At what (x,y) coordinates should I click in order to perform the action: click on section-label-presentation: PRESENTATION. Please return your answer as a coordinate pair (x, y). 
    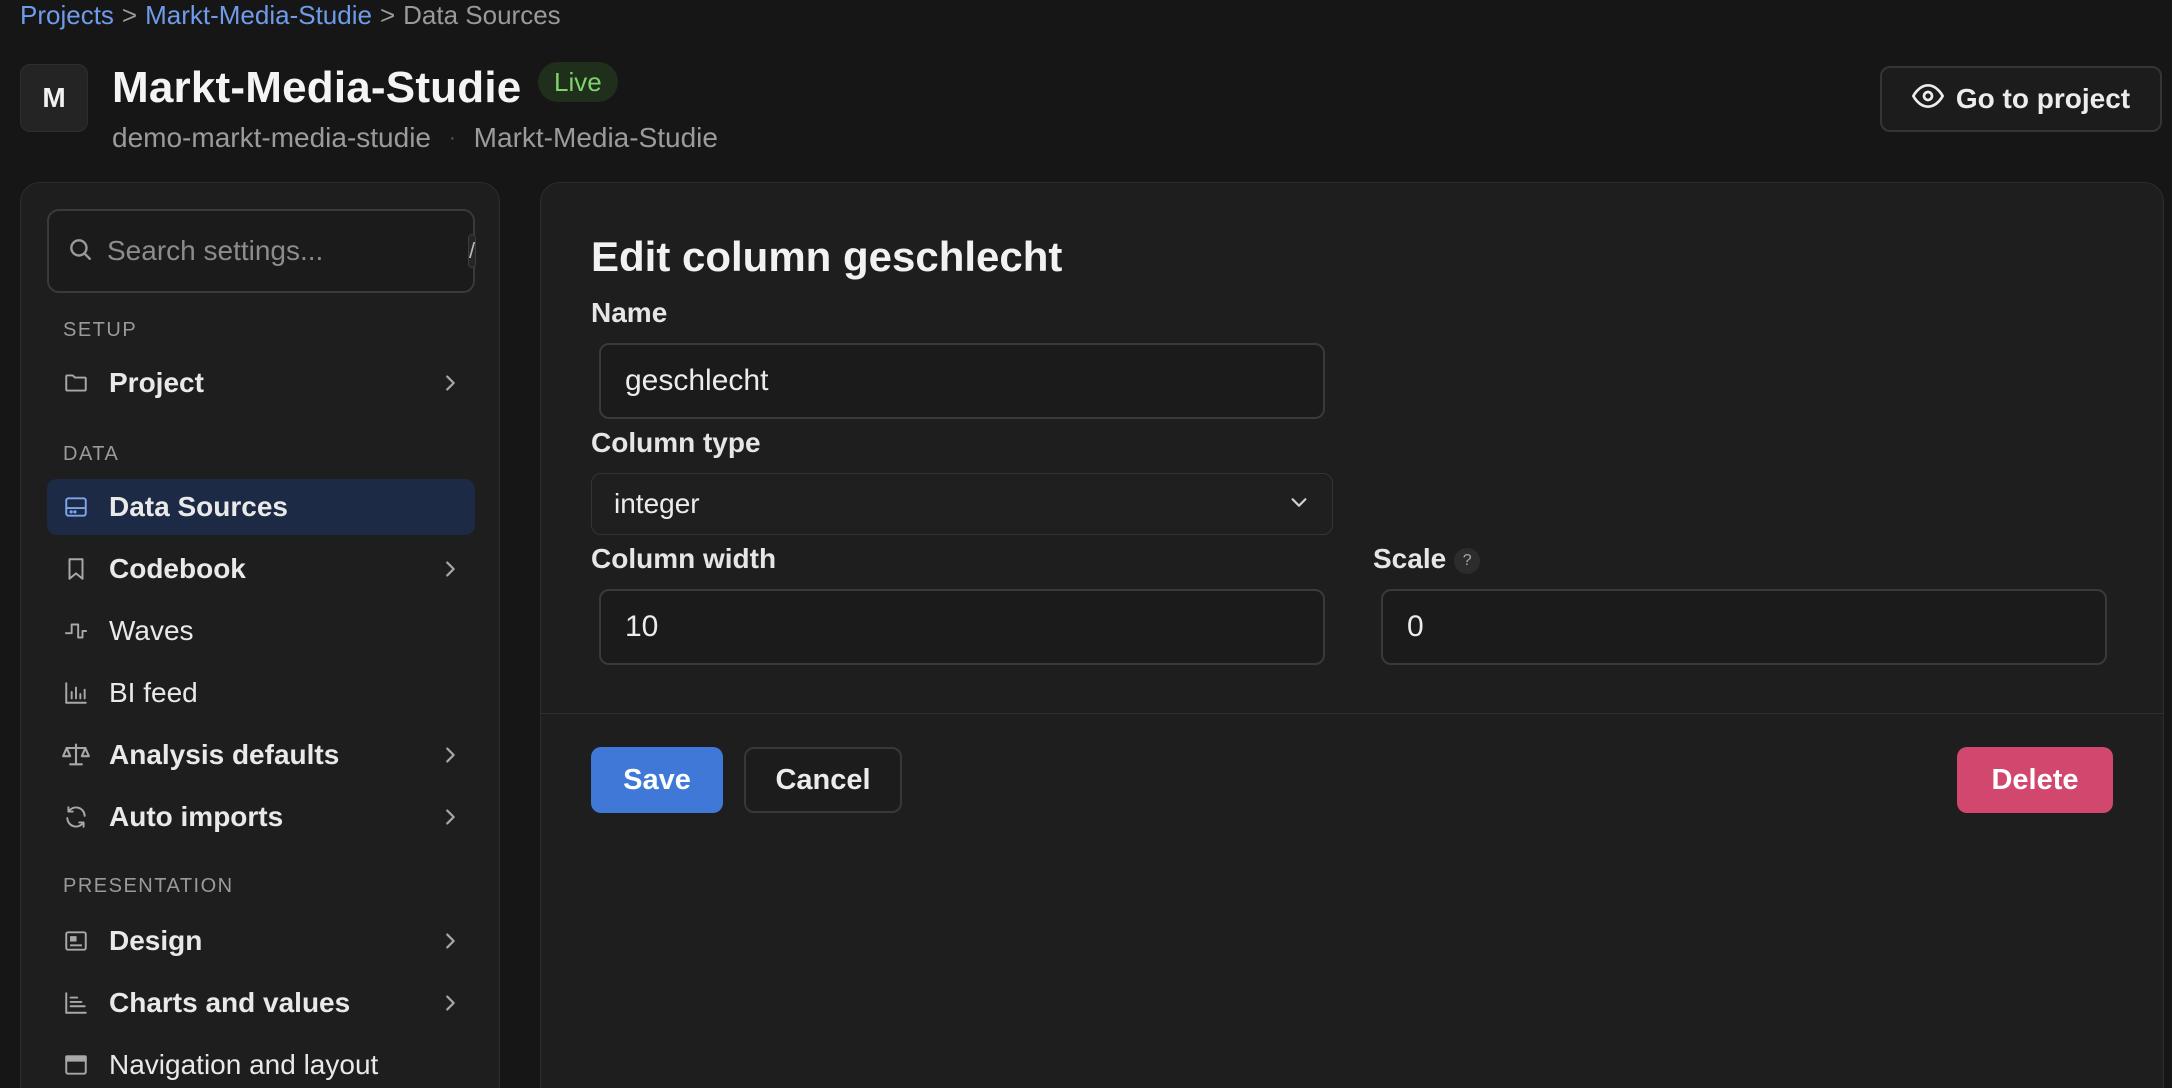
    Looking at the image, I should click on (148, 886).